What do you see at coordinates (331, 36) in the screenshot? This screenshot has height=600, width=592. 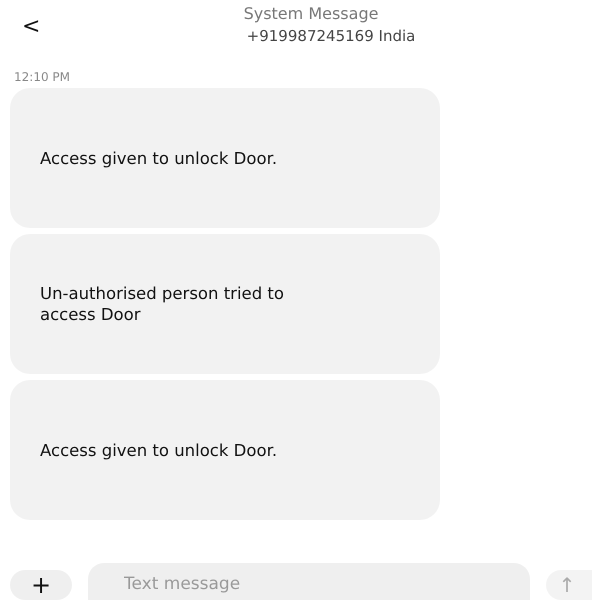 I see `phone-number: +919987245169 India` at bounding box center [331, 36].